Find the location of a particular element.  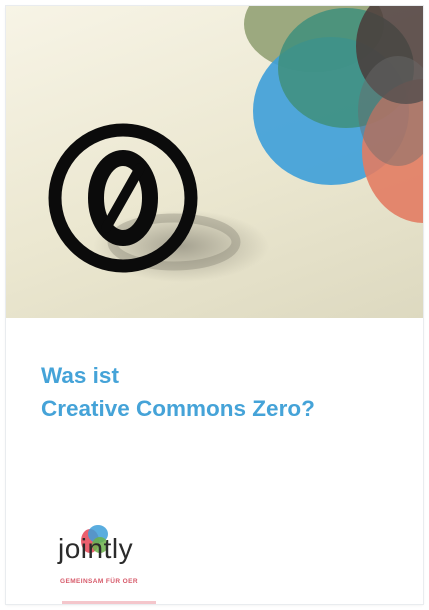

title-line-2: Creative Commons Zero? is located at coordinates (178, 408).